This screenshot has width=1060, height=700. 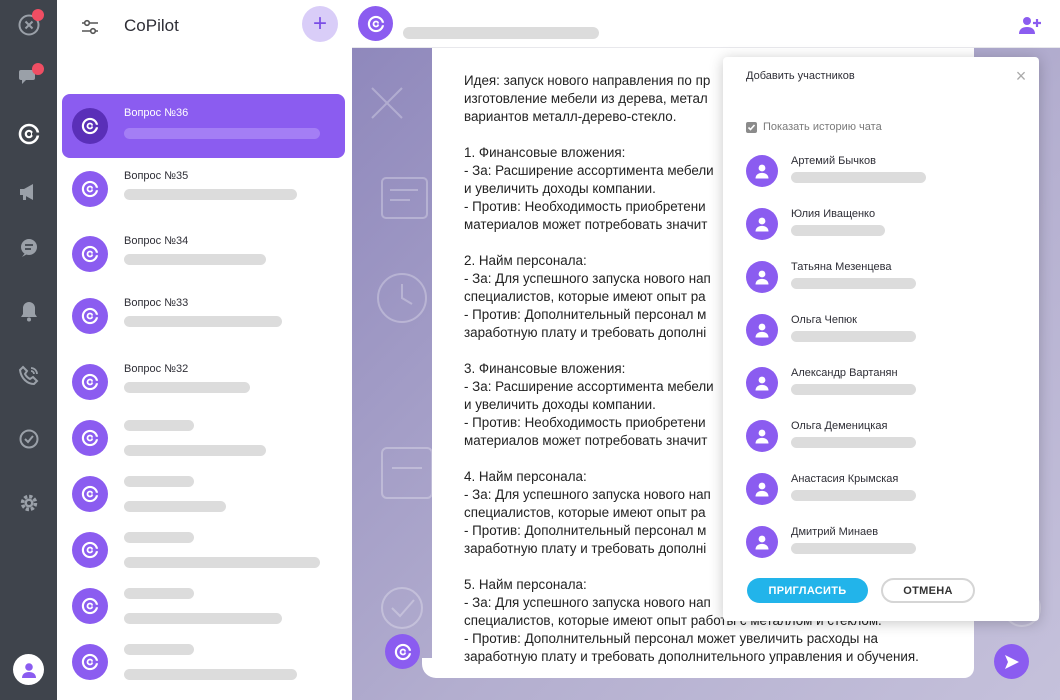 I want to click on bell-icon, so click(x=28, y=310).